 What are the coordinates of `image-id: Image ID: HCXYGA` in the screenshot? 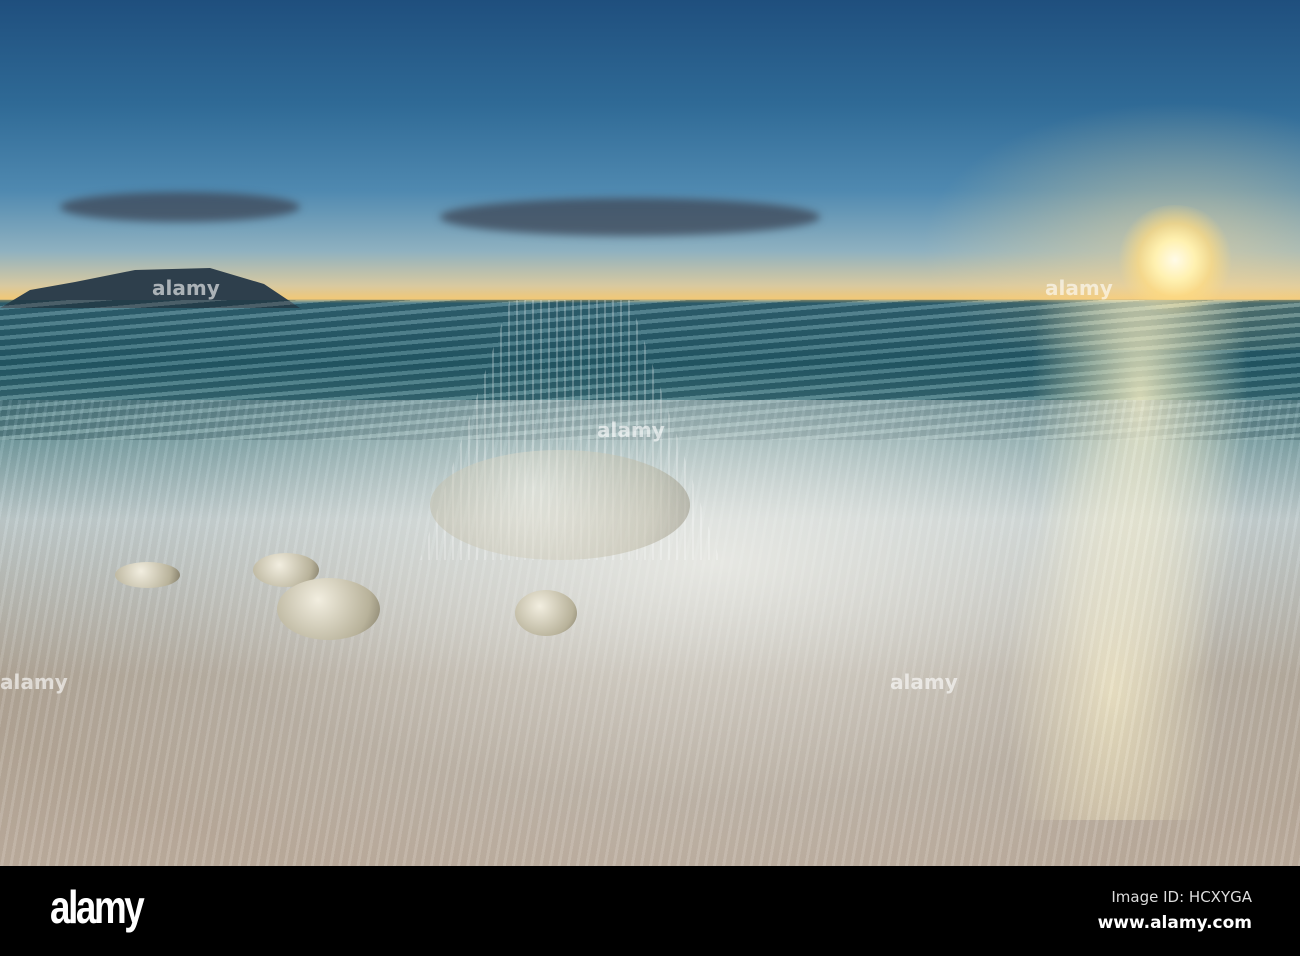 It's located at (1181, 897).